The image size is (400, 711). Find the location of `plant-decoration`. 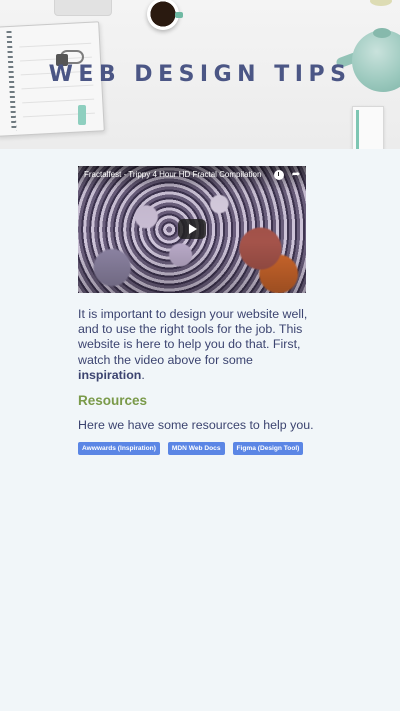

plant-decoration is located at coordinates (381, 3).